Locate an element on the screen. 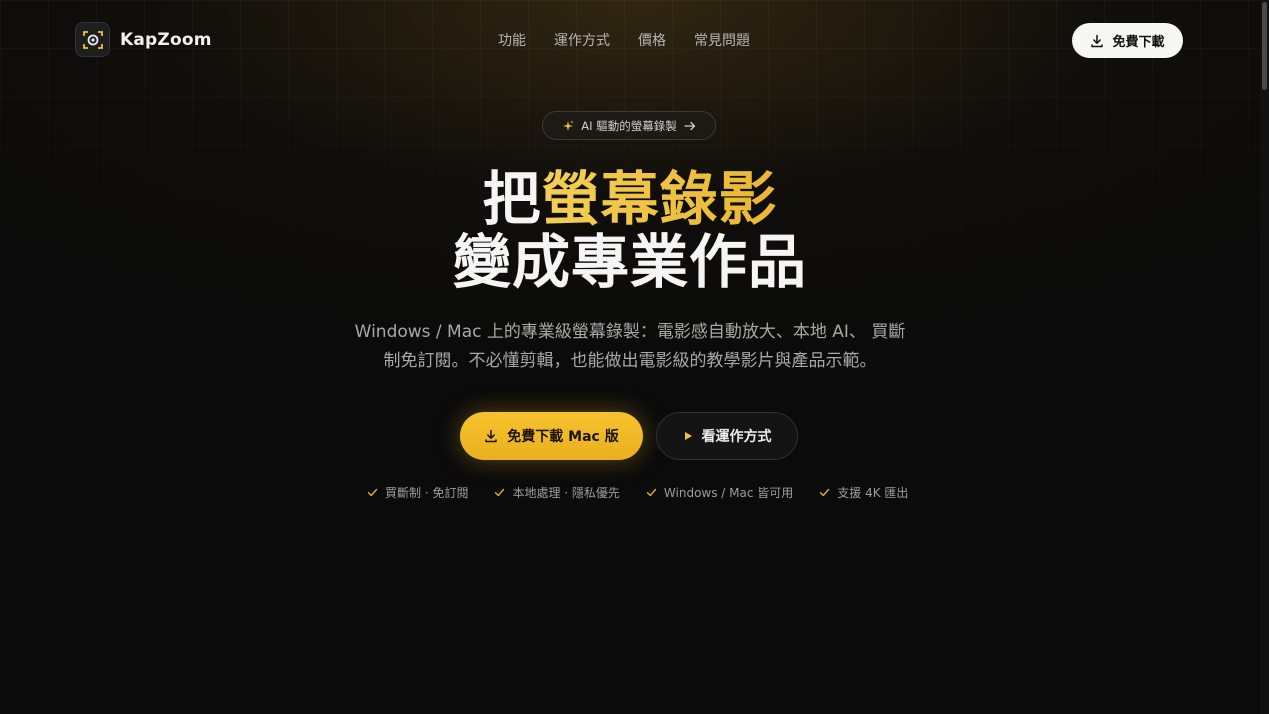 This screenshot has width=1269, height=714. hero-title-line1: 把螢幕錄影 is located at coordinates (630, 199).